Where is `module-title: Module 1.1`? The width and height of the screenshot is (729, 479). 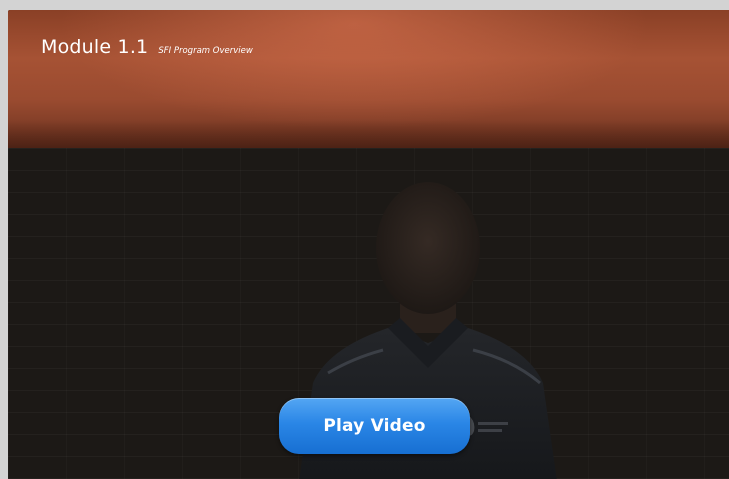 module-title: Module 1.1 is located at coordinates (95, 47).